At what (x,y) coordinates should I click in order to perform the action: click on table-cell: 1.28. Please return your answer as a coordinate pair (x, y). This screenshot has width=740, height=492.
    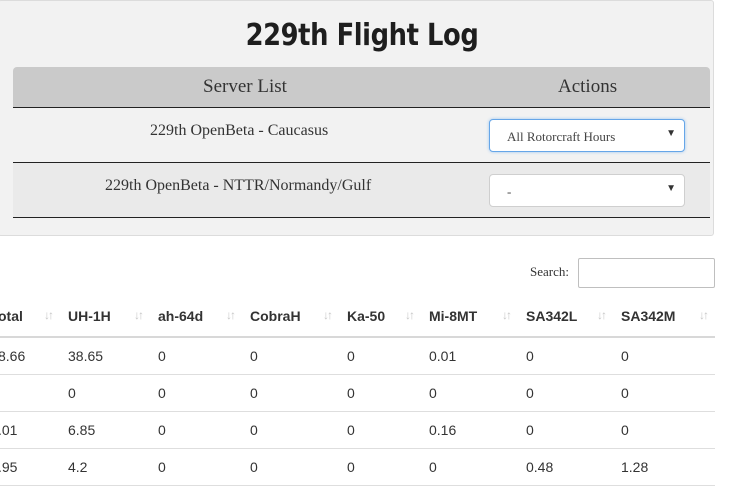
    Looking at the image, I should click on (664, 467).